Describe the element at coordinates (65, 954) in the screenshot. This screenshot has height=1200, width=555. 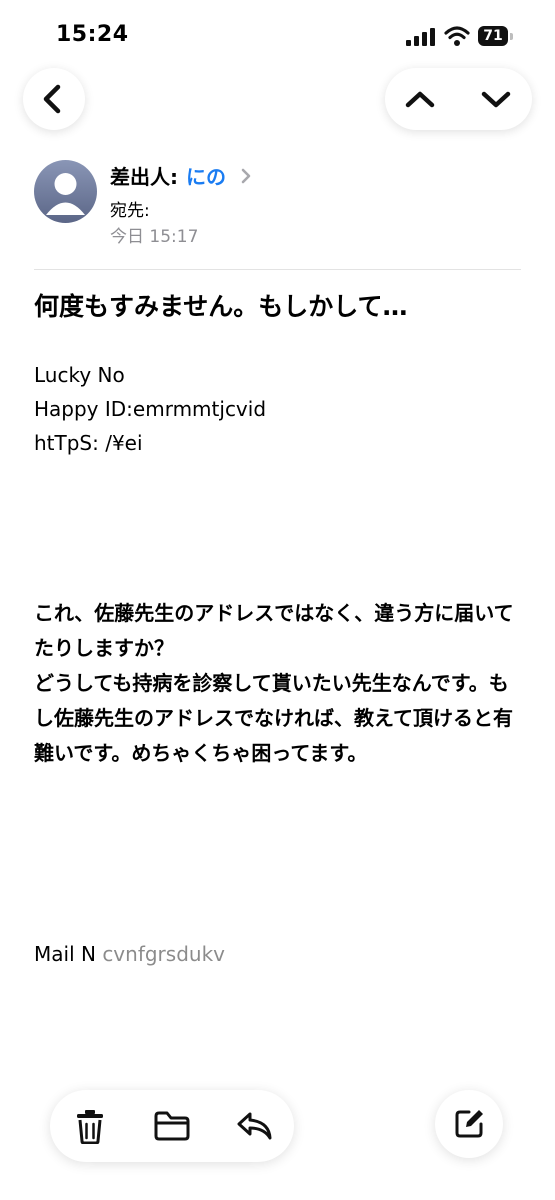
I see `mail-line-prefix: Mail N` at that location.